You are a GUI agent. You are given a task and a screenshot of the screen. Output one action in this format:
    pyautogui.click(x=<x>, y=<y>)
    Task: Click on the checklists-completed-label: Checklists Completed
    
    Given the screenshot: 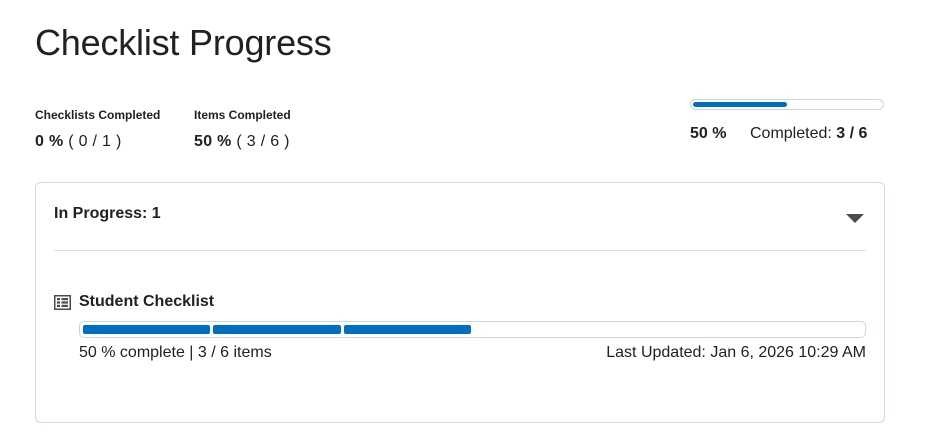 What is the action you would take?
    pyautogui.click(x=98, y=115)
    